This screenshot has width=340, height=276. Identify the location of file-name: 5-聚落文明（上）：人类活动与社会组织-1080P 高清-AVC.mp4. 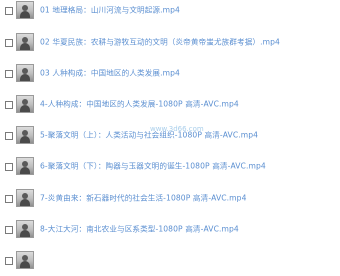
(149, 134).